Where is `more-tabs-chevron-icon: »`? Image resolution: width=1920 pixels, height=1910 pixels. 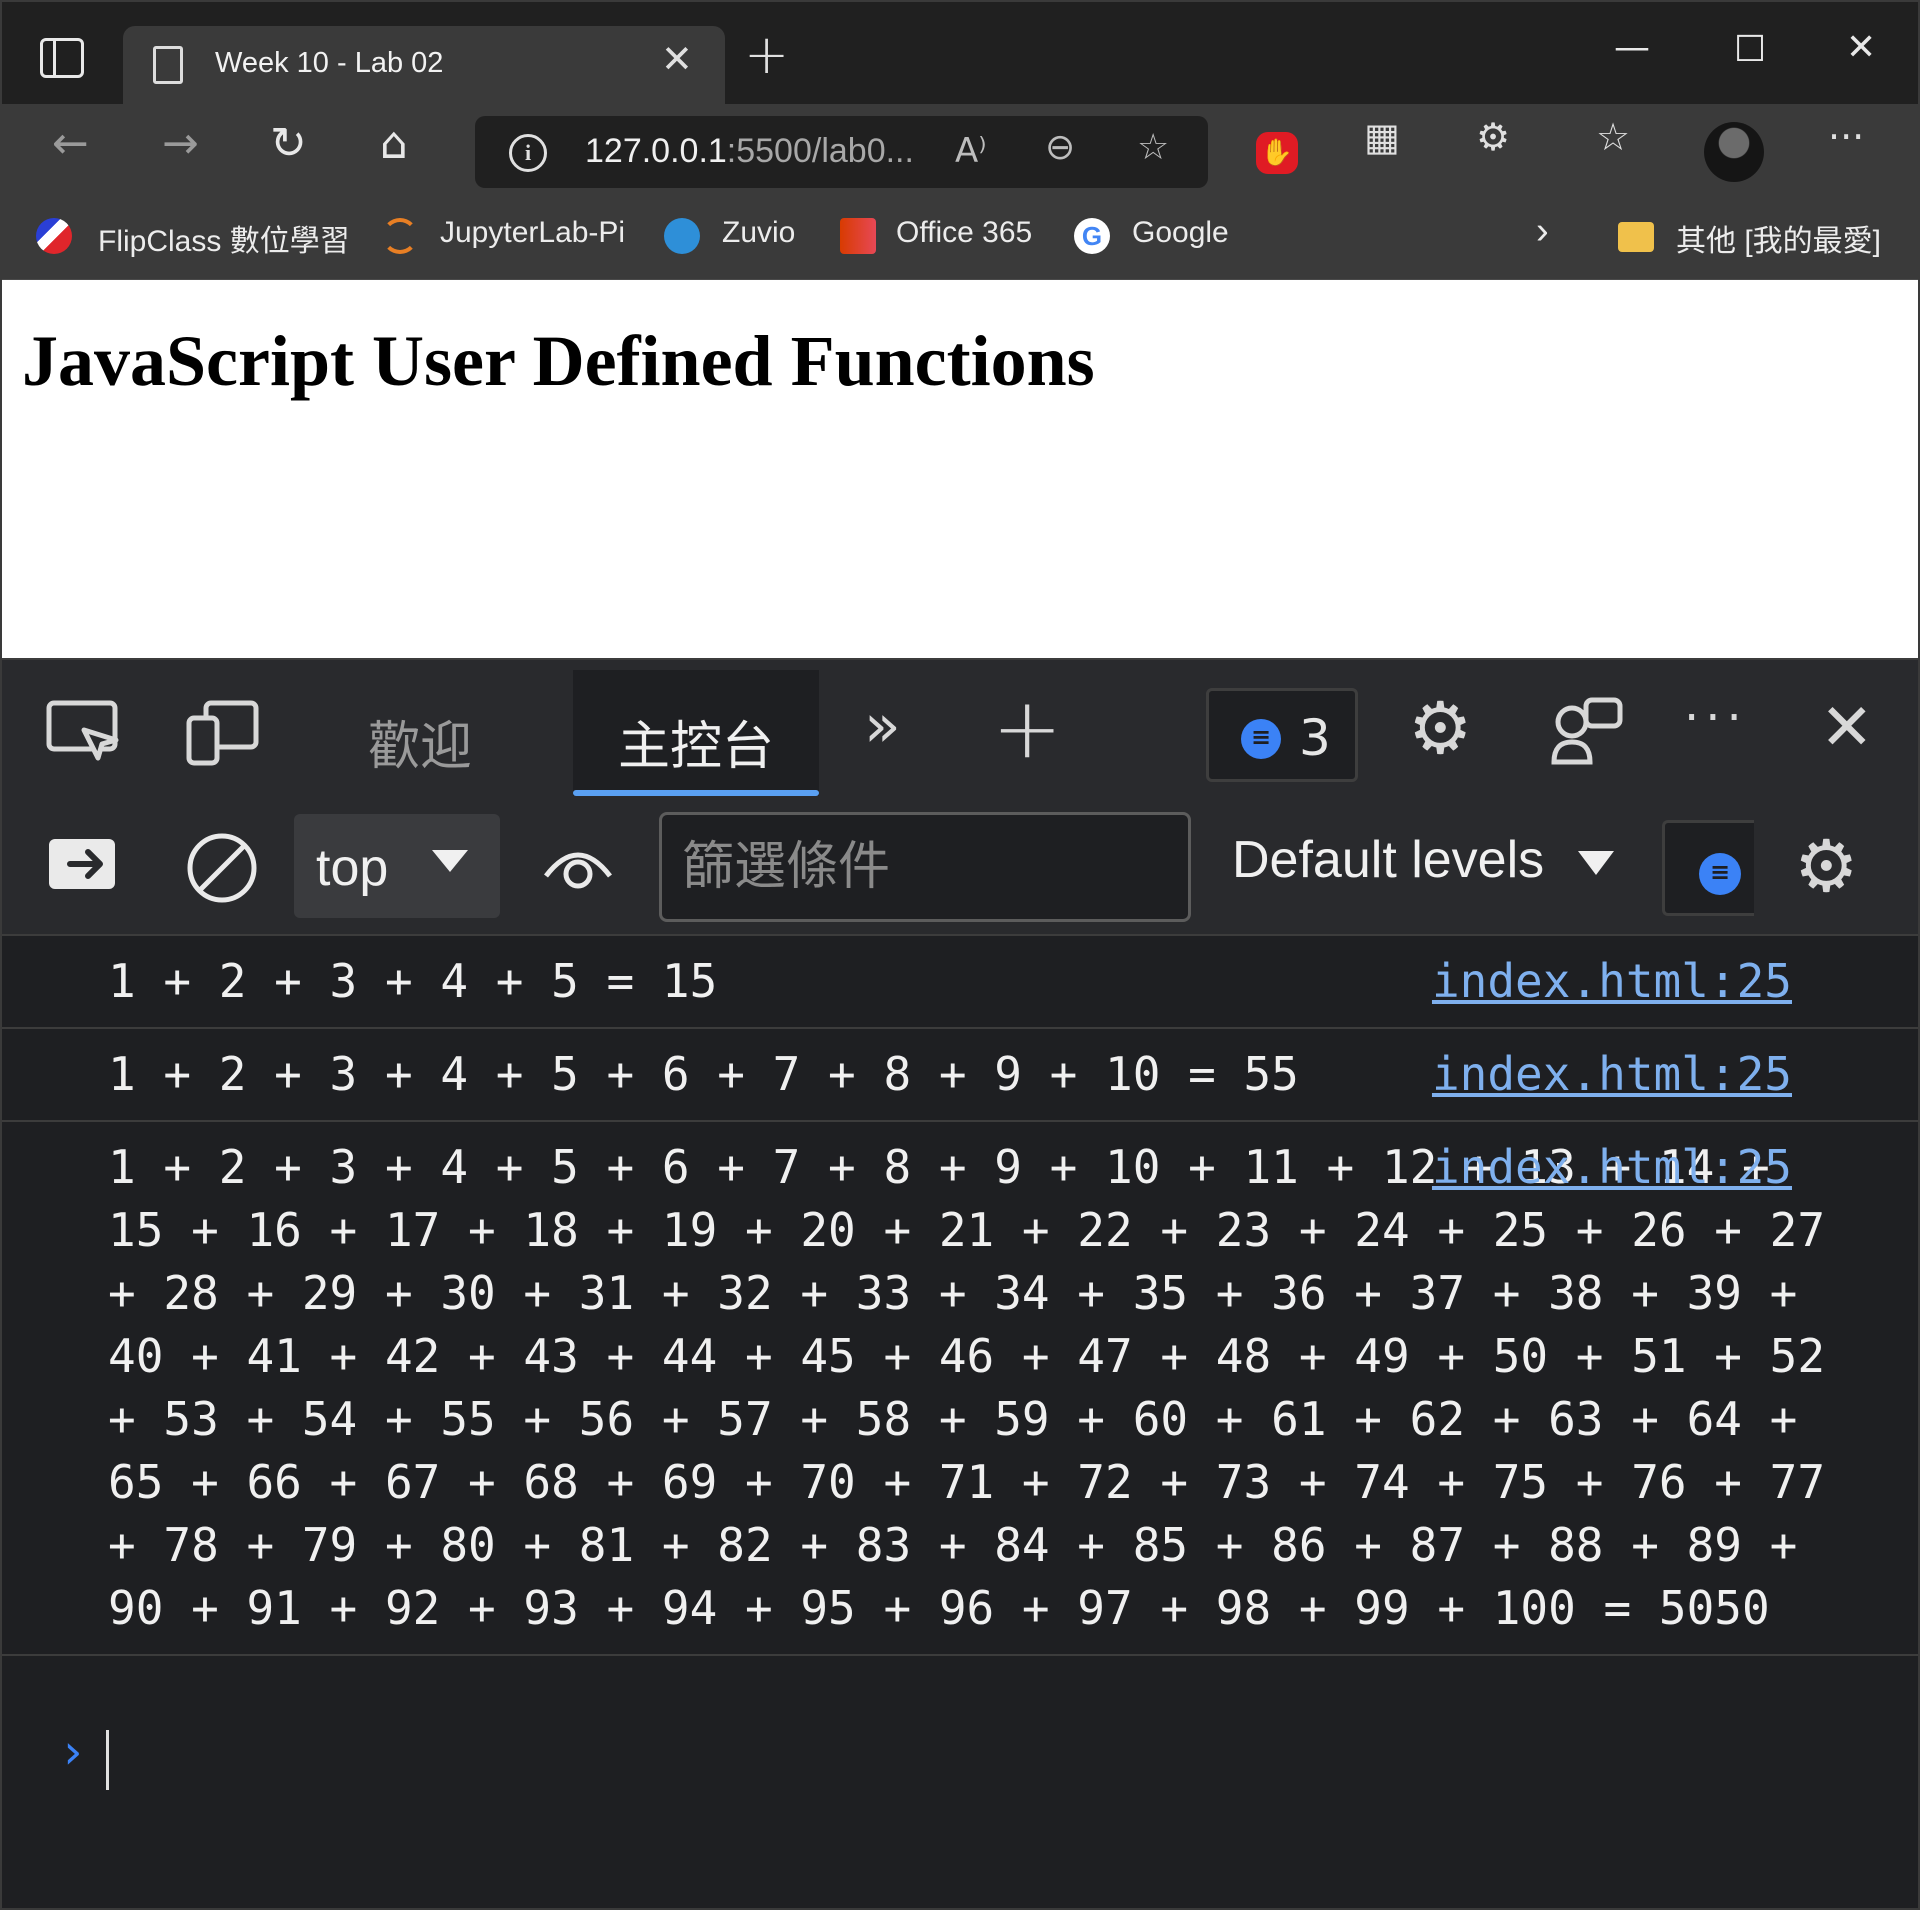 more-tabs-chevron-icon: » is located at coordinates (882, 726).